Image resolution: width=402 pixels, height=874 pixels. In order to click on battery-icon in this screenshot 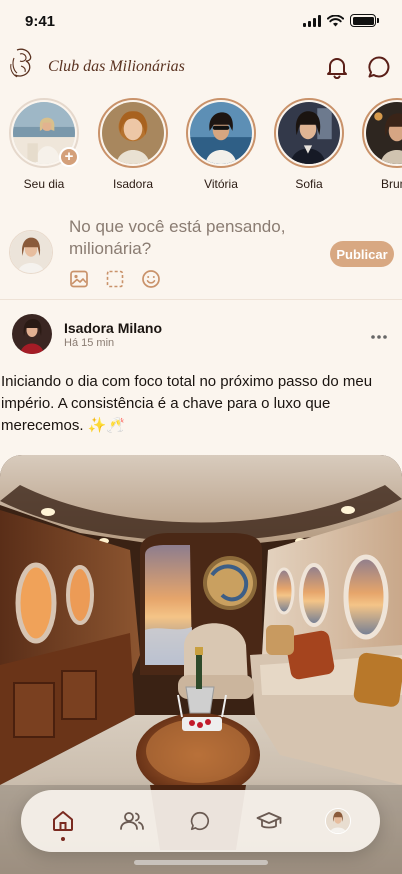, I will do `click(364, 20)`.